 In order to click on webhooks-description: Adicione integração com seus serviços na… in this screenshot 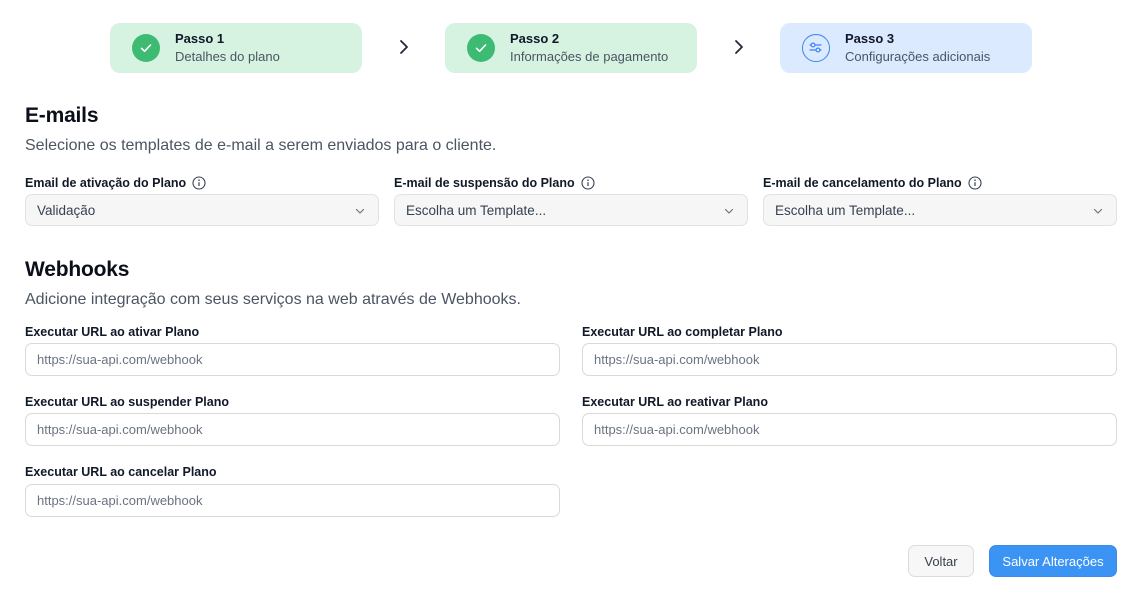, I will do `click(273, 299)`.